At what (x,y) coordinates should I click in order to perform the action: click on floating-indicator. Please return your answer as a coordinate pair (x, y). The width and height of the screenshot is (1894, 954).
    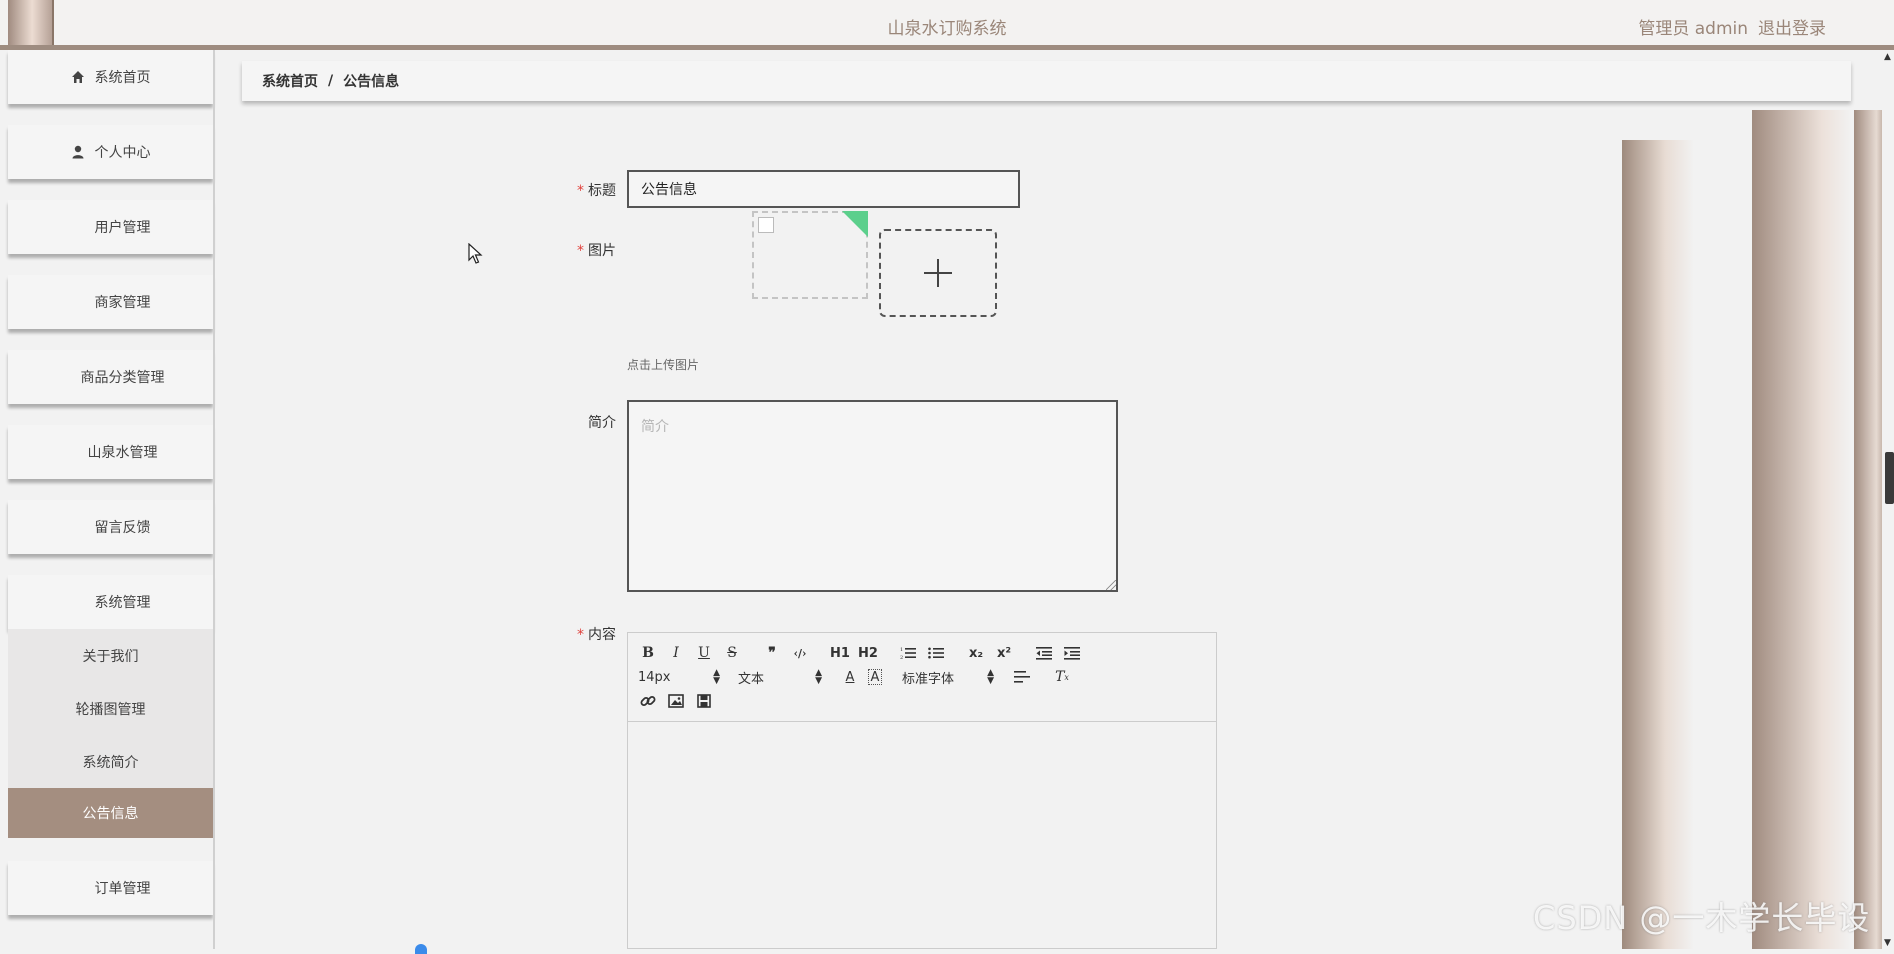
    Looking at the image, I should click on (421, 949).